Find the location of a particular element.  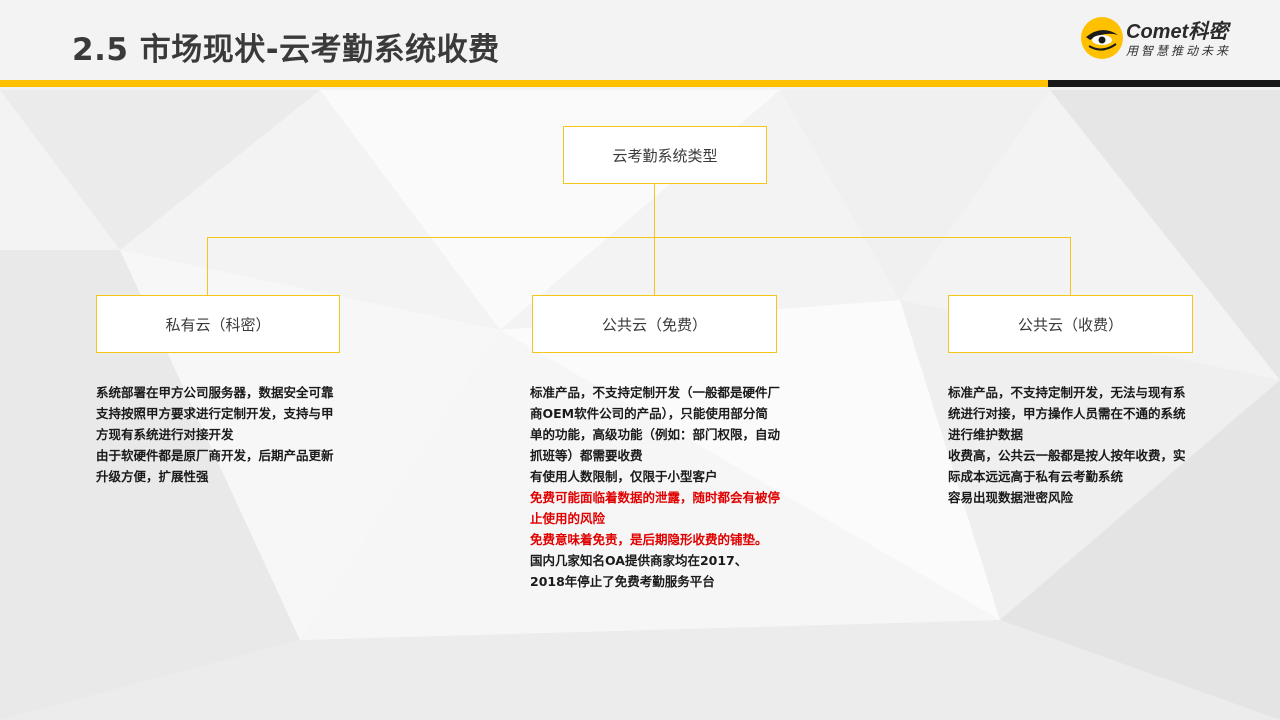

logo-brand: Comet is located at coordinates (1157, 32).